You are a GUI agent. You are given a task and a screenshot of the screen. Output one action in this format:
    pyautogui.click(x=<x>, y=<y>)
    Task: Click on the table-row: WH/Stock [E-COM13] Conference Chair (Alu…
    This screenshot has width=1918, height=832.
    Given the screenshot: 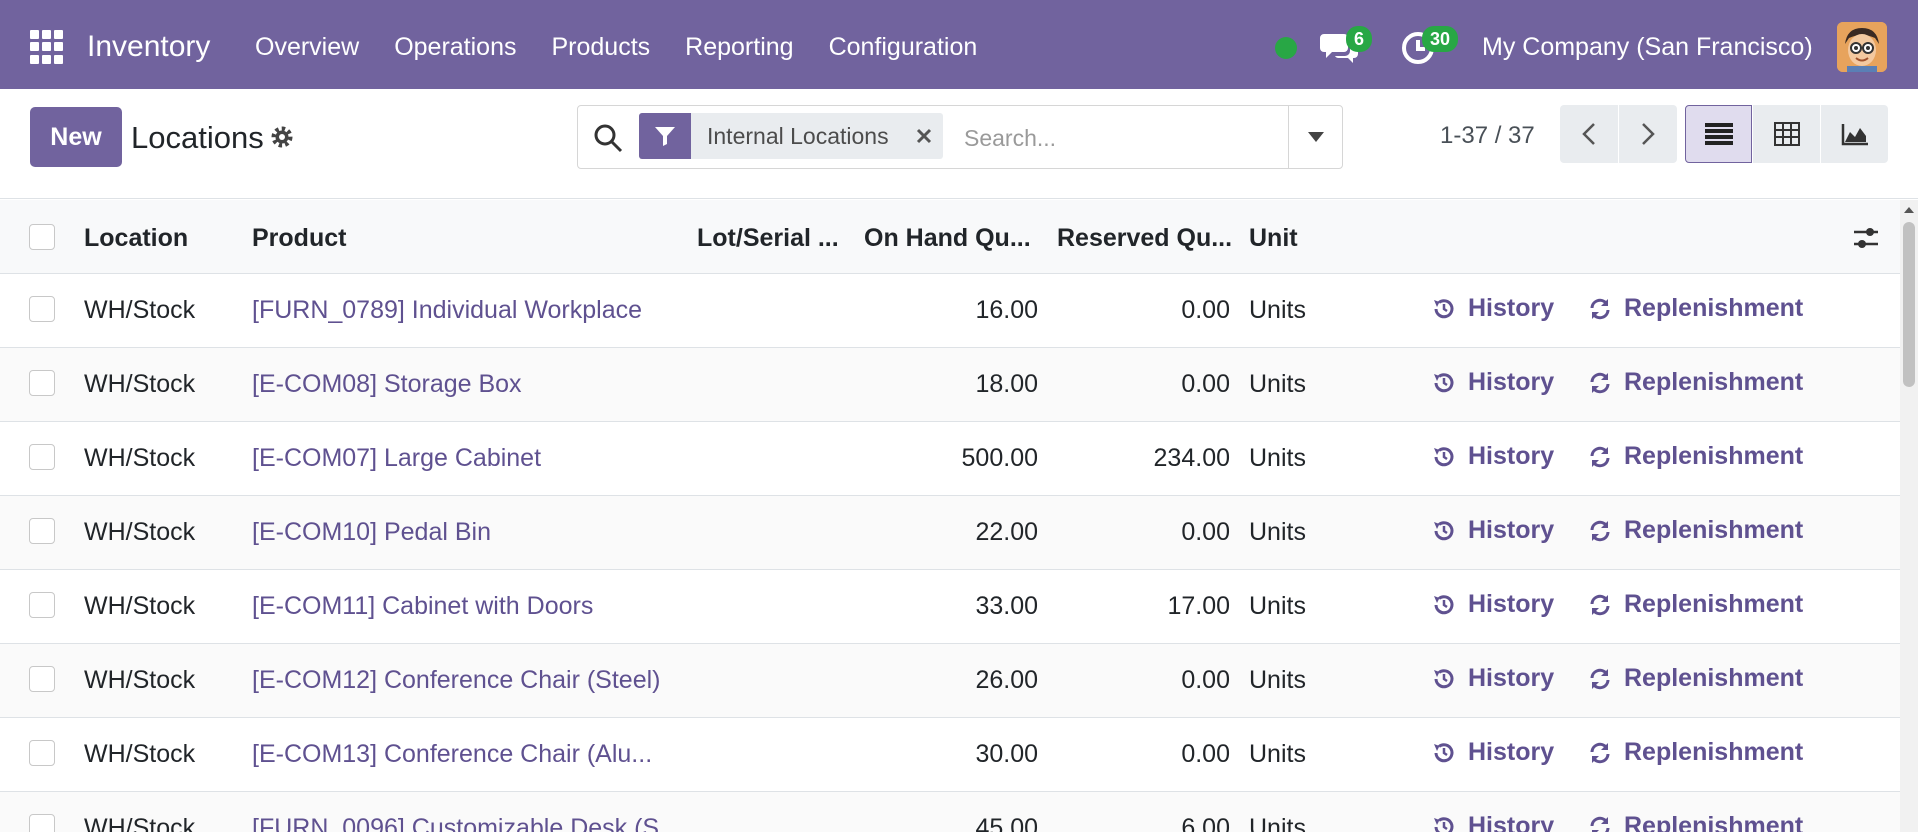 What is the action you would take?
    pyautogui.click(x=950, y=755)
    